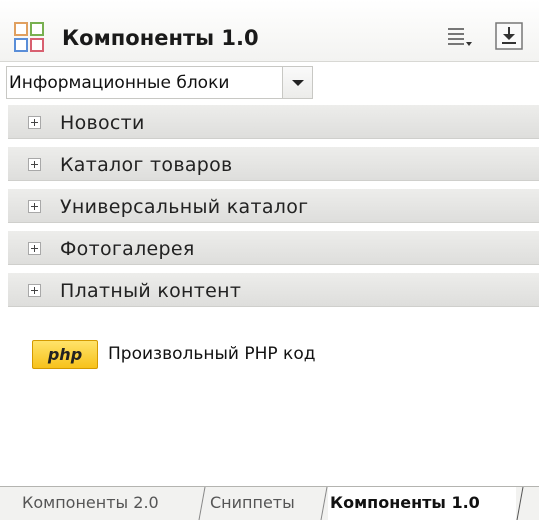 The image size is (539, 520). What do you see at coordinates (273, 122) in the screenshot?
I see `group-news: Новости` at bounding box center [273, 122].